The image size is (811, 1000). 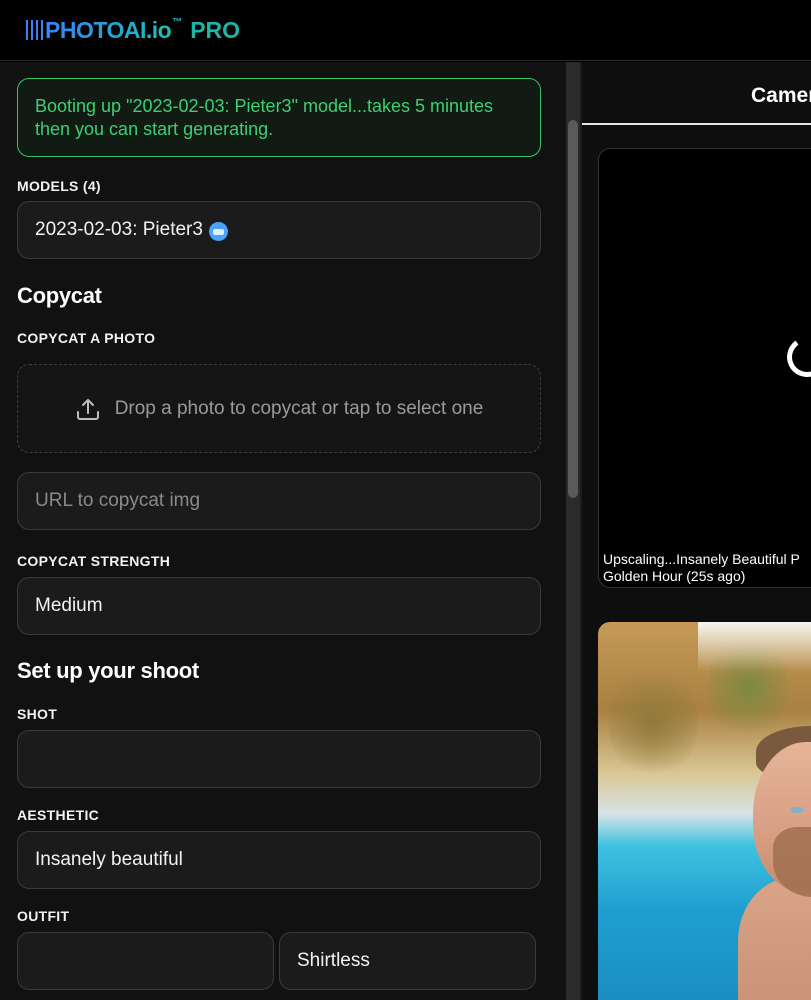 What do you see at coordinates (797, 357) in the screenshot?
I see `loading-spinner-icon` at bounding box center [797, 357].